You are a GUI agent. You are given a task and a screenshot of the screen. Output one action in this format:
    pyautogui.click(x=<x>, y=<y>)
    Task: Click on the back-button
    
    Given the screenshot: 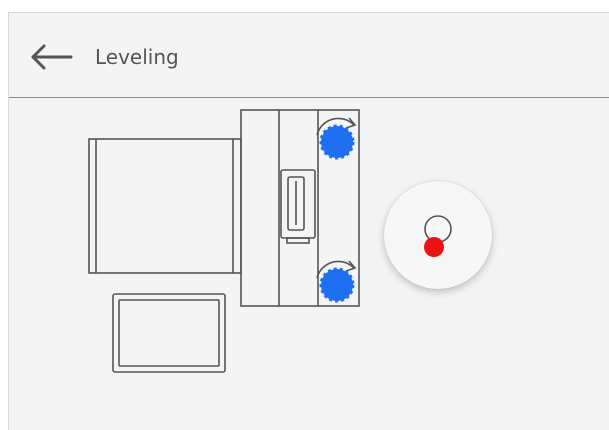 What is the action you would take?
    pyautogui.click(x=51, y=57)
    